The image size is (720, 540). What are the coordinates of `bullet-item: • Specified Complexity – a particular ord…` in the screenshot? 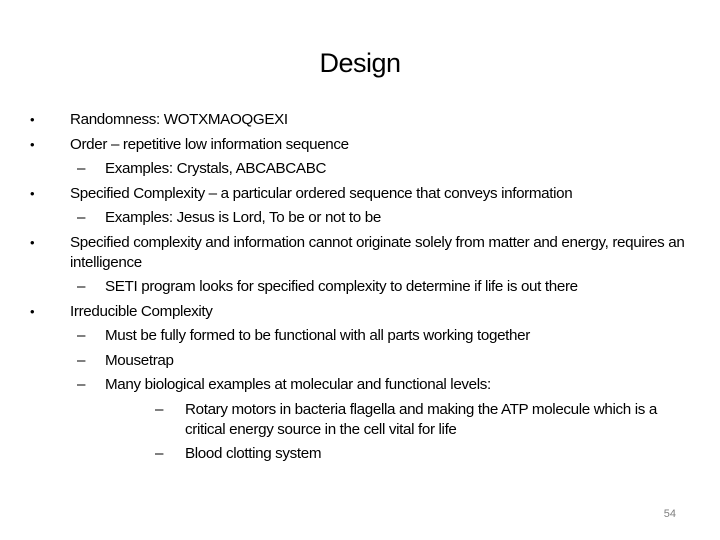 It's located at (365, 194).